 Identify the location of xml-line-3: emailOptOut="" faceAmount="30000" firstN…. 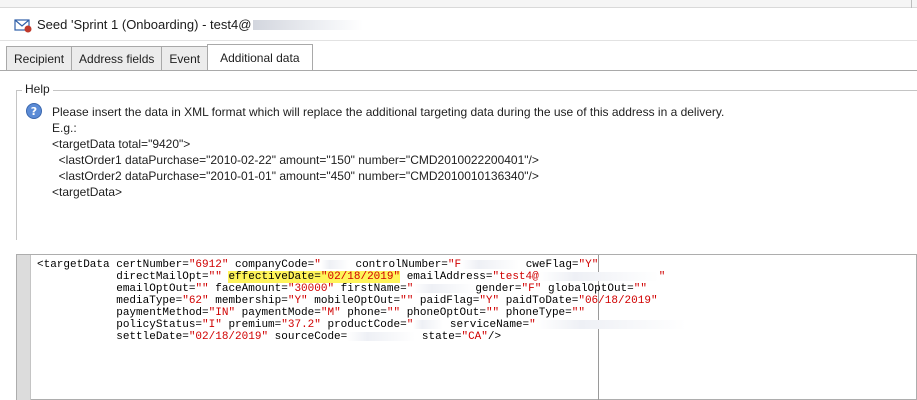
(342, 289).